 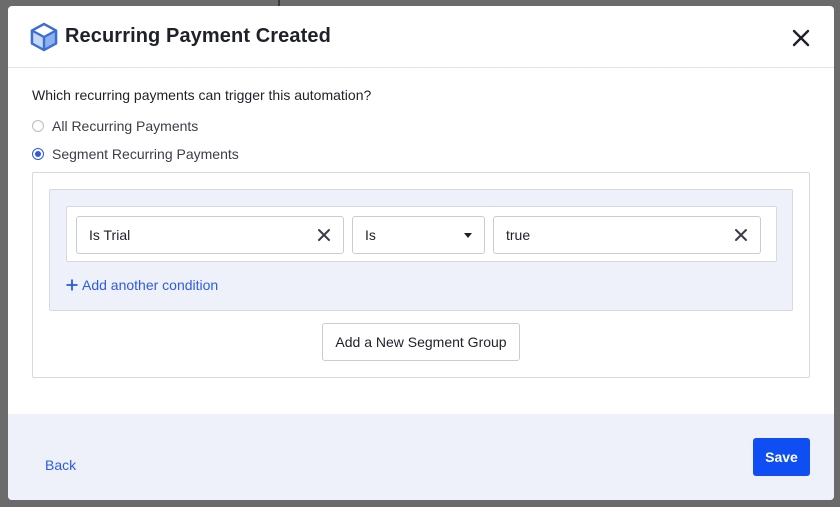 What do you see at coordinates (370, 235) in the screenshot?
I see `condition-operator-value: Is` at bounding box center [370, 235].